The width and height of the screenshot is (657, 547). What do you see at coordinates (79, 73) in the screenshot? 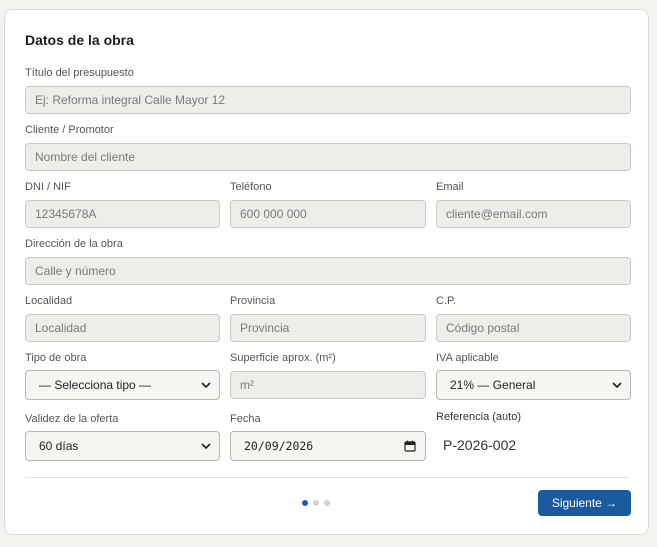
I see `budget-title-label: Título del presupuesto` at bounding box center [79, 73].